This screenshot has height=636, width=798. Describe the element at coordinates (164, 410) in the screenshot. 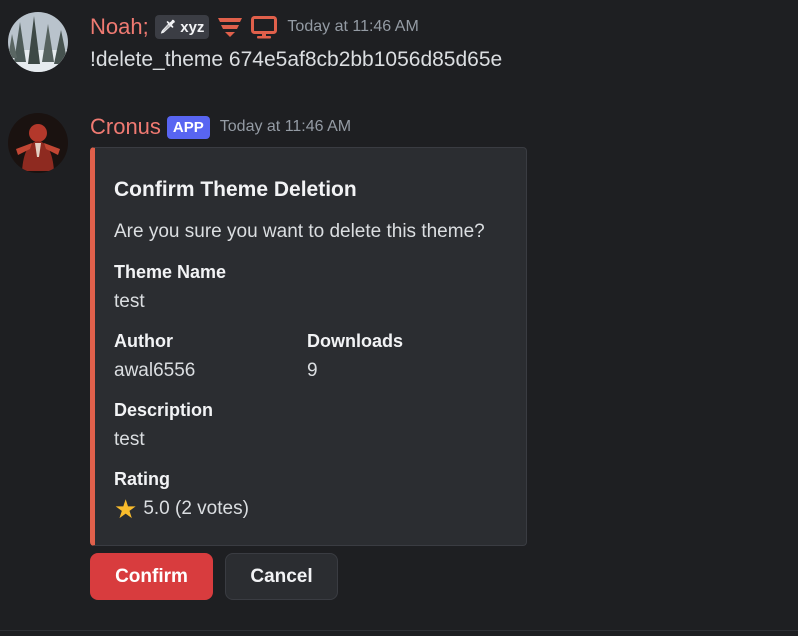

I see `field-name-description: Description` at that location.